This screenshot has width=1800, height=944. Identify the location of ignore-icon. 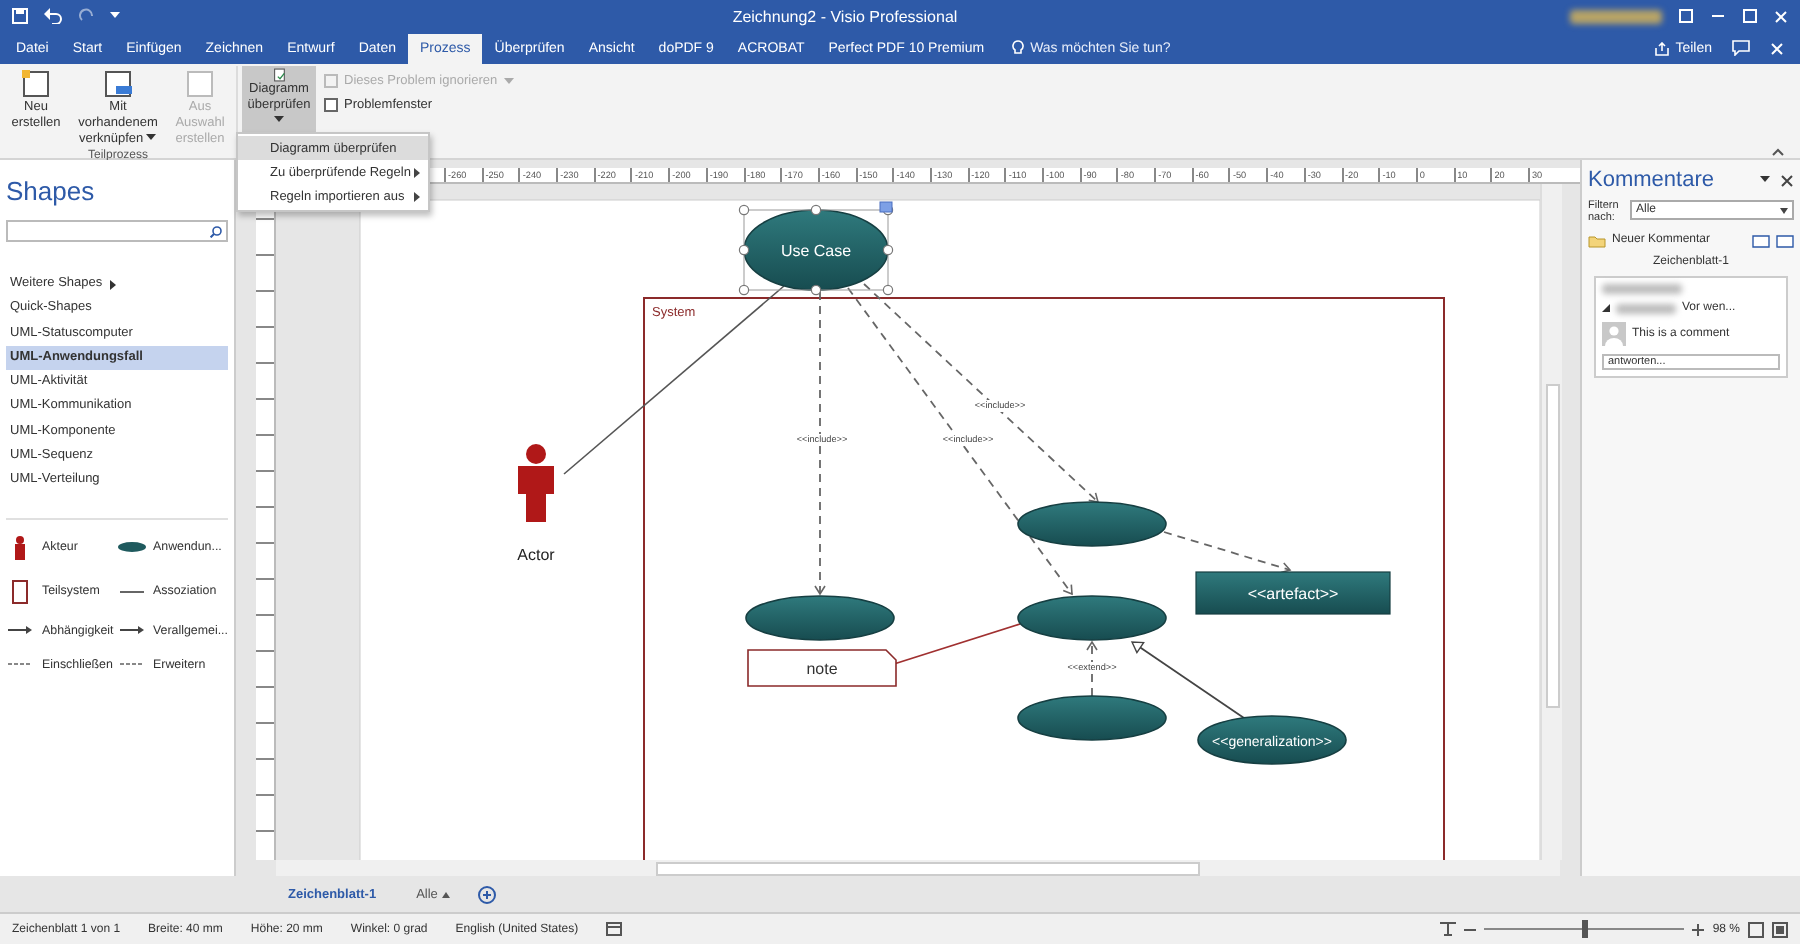
(331, 81).